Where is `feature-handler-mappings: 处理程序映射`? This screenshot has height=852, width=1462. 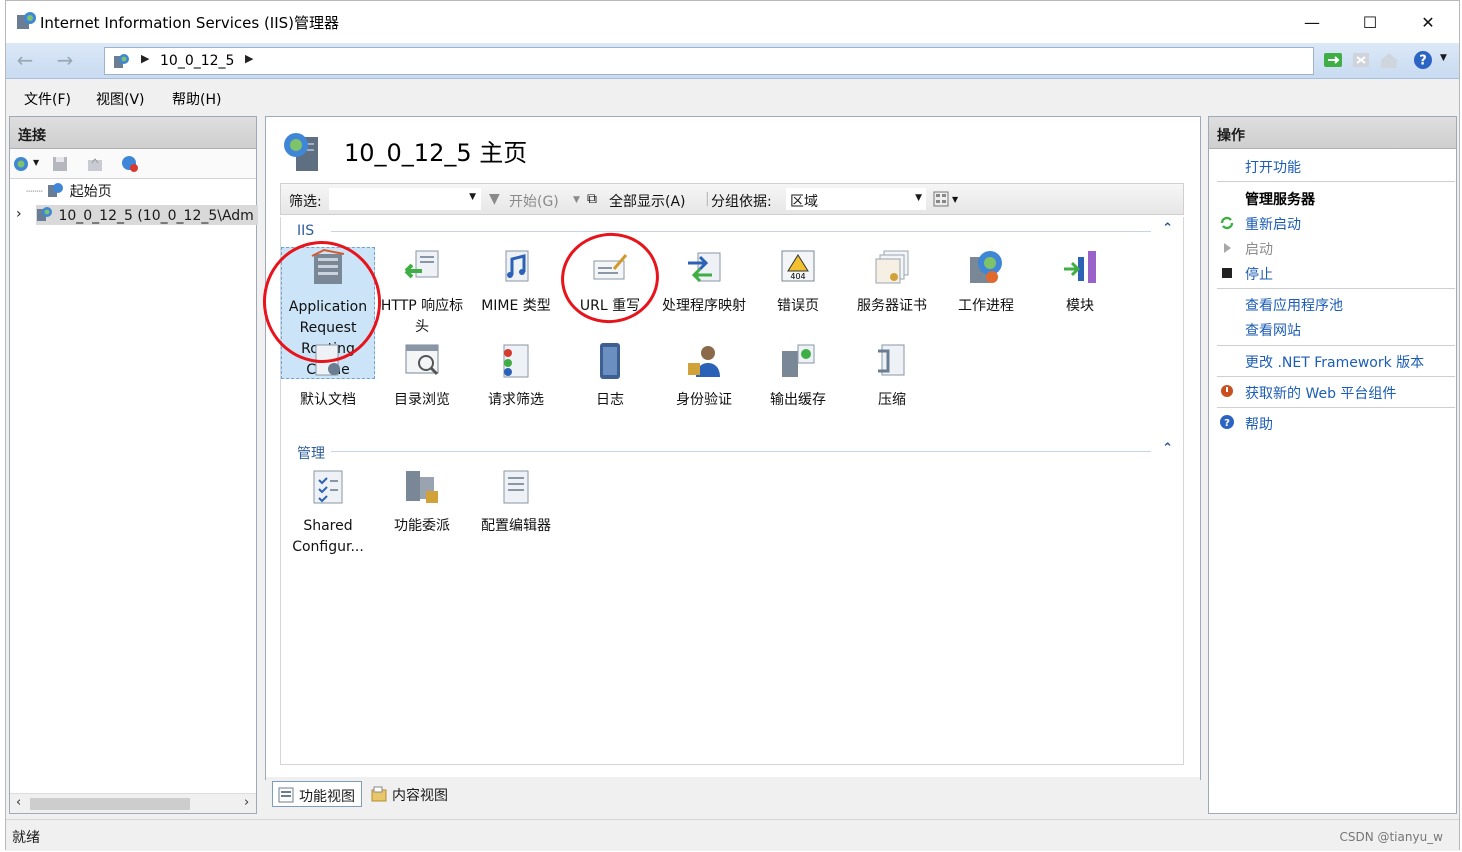 feature-handler-mappings: 处理程序映射 is located at coordinates (704, 282).